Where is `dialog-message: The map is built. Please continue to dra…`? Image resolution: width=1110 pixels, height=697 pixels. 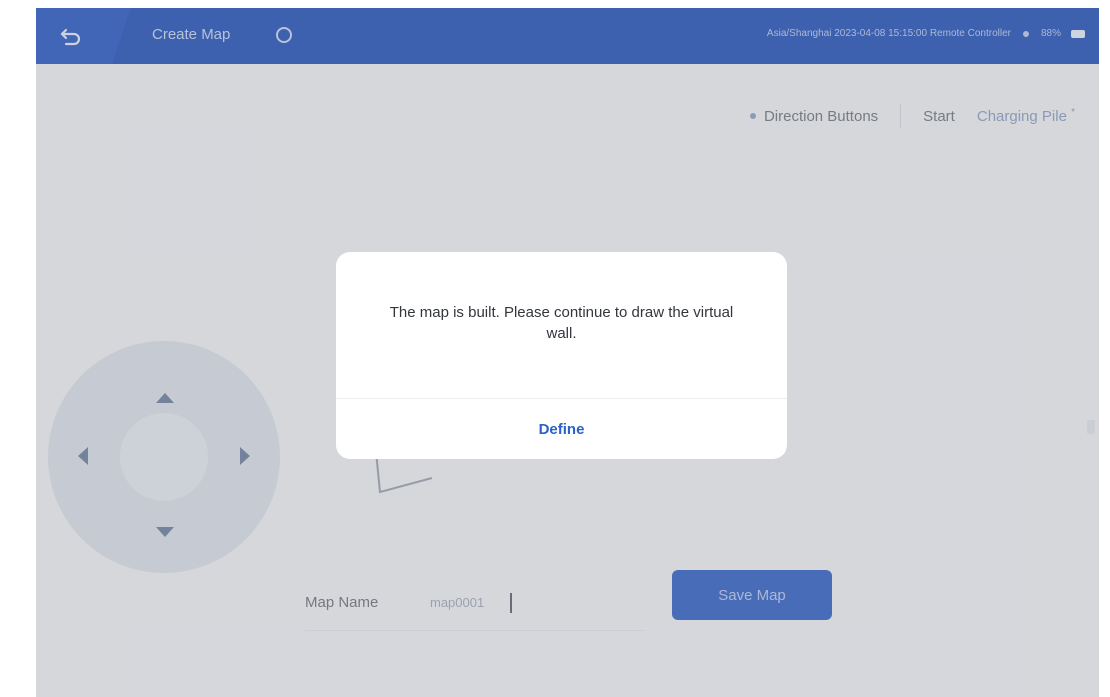
dialog-message: The map is built. Please continue to dra… is located at coordinates (561, 323).